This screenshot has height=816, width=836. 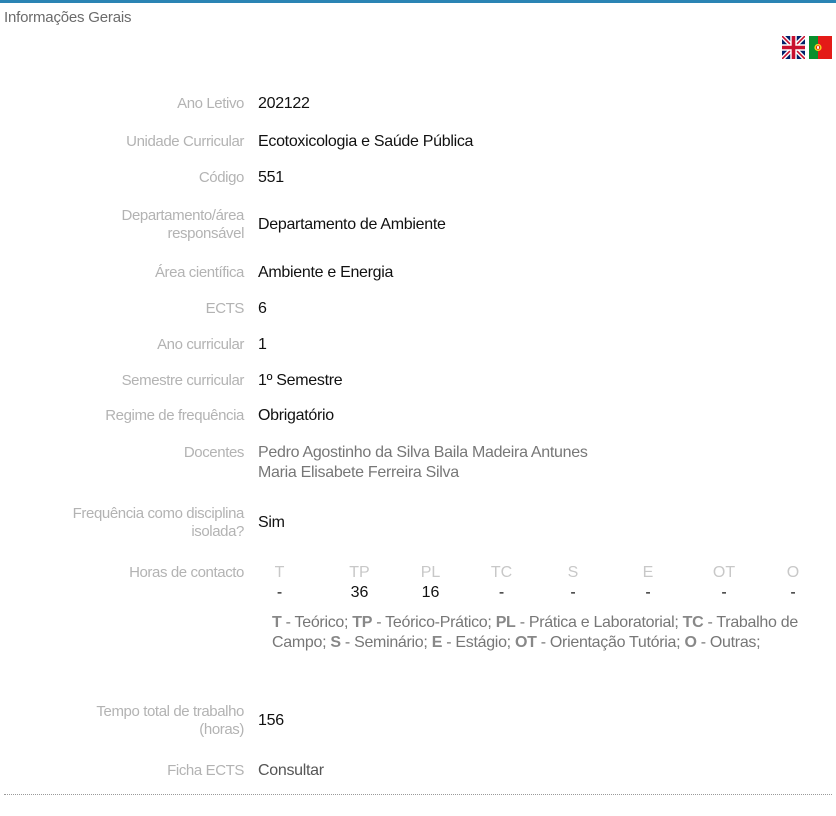 I want to click on field-value: Obrigatório, so click(x=296, y=415).